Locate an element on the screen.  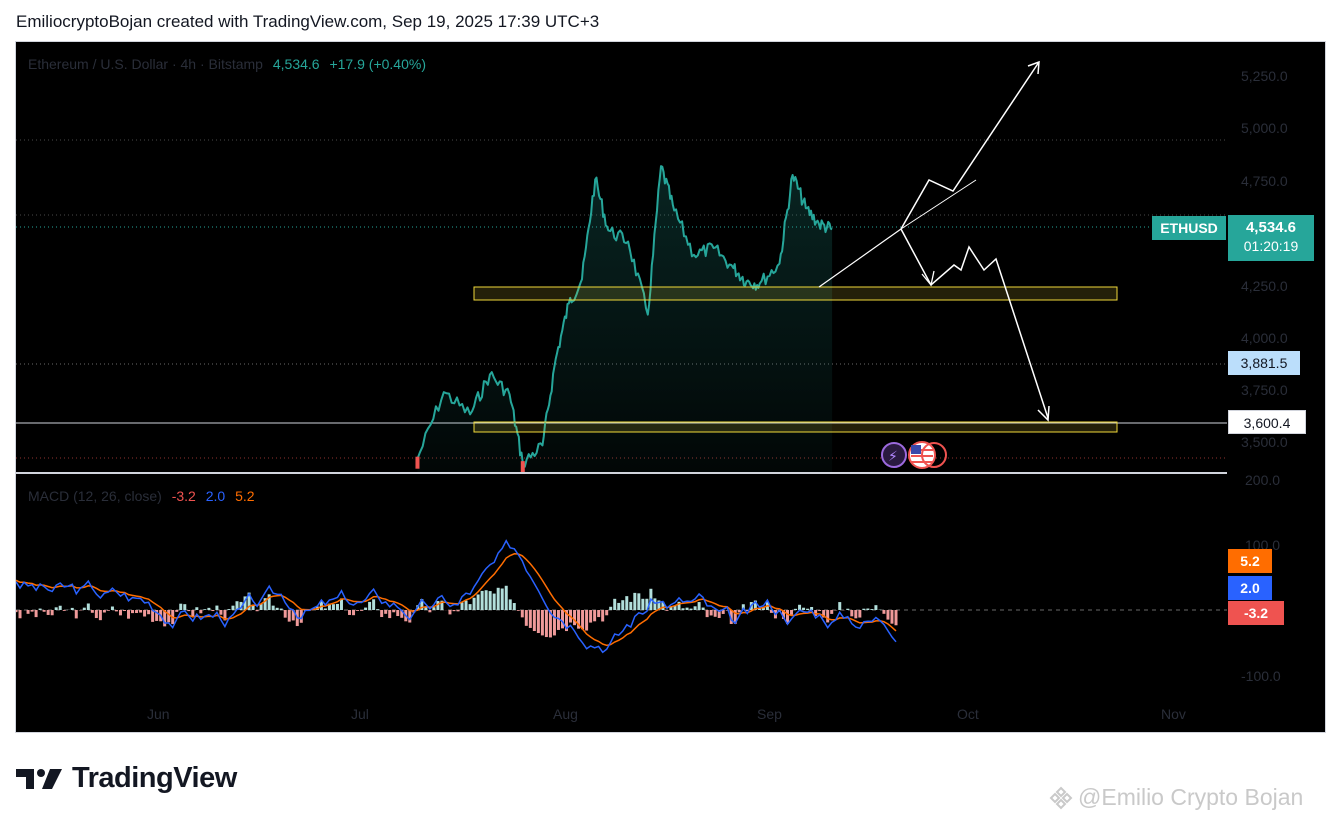
macd-hist-tag: -3.2 is located at coordinates (1256, 613).